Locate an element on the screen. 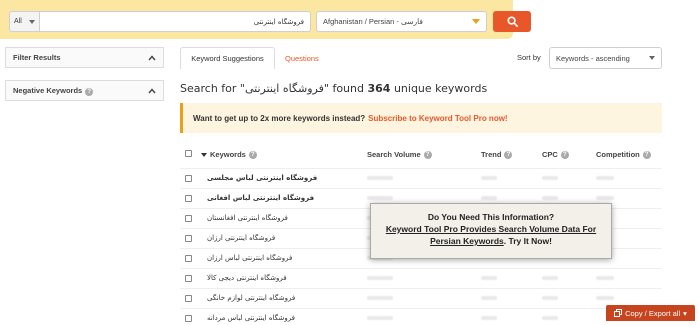 This screenshot has height=325, width=700. column-competition: Competition ? is located at coordinates (623, 154).